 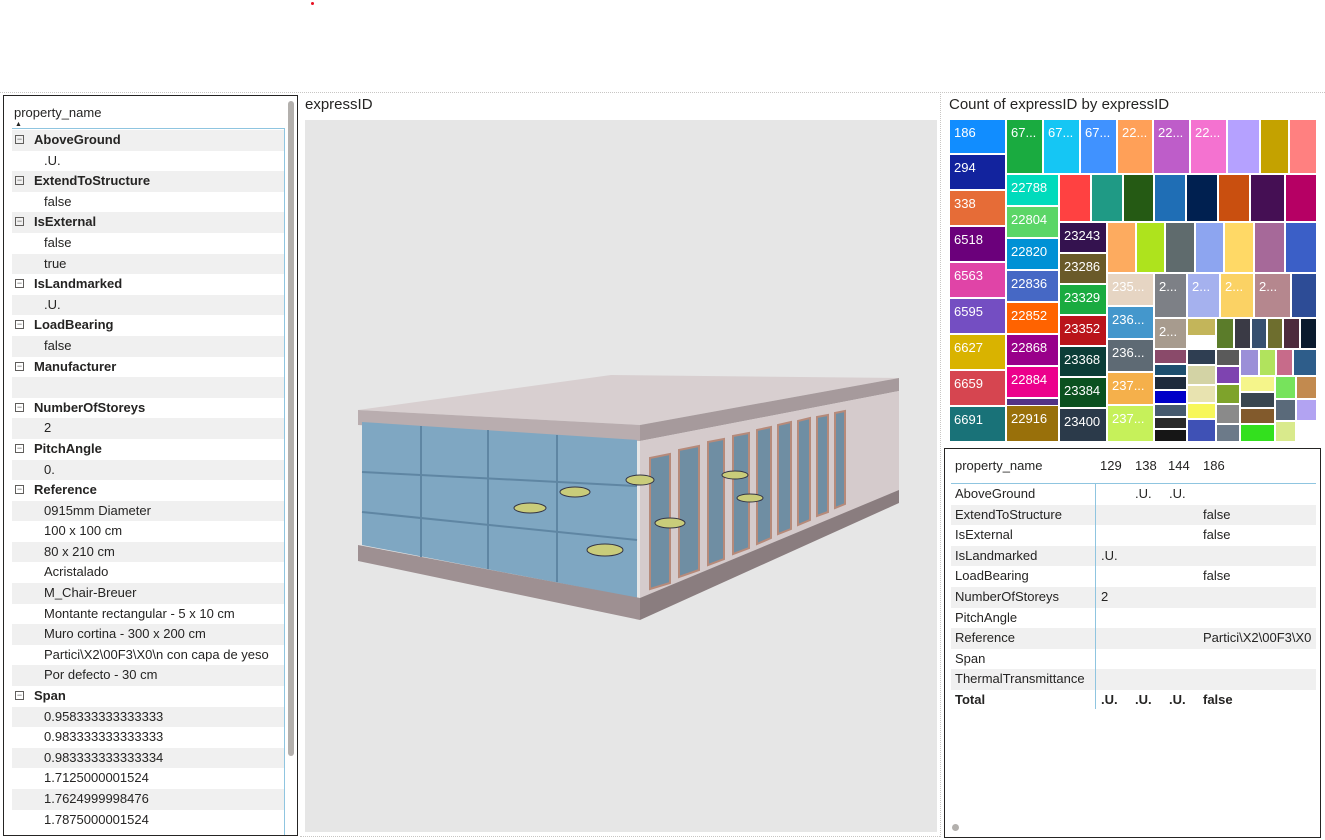 I want to click on treemap-tile: 22852, so click(x=1032, y=318).